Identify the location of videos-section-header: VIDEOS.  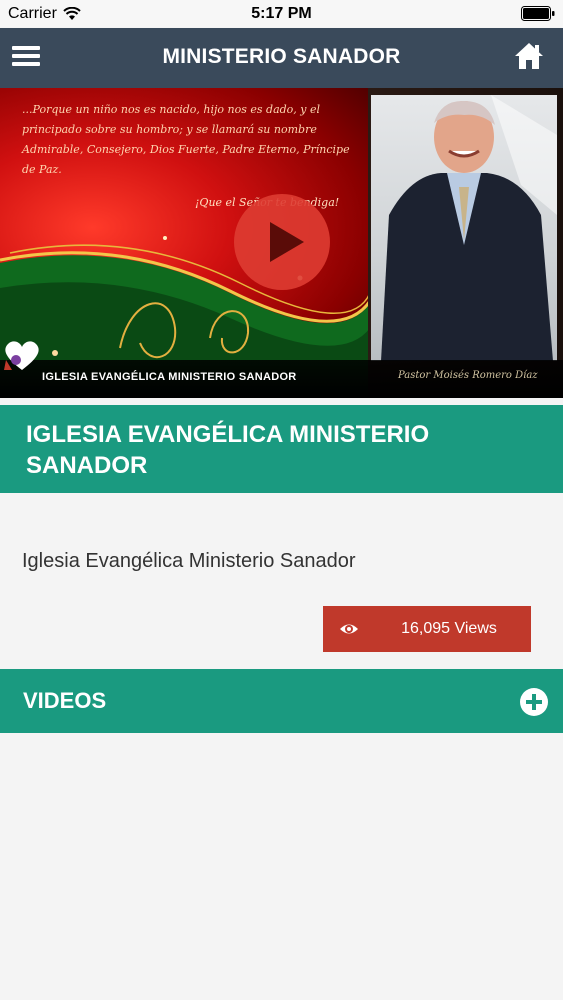
(281, 701).